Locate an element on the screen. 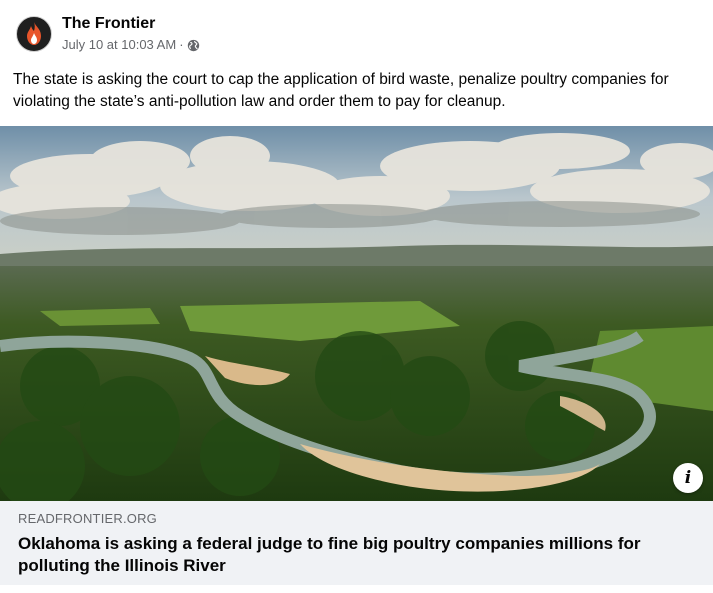 The width and height of the screenshot is (713, 593). globe-icon is located at coordinates (193, 45).